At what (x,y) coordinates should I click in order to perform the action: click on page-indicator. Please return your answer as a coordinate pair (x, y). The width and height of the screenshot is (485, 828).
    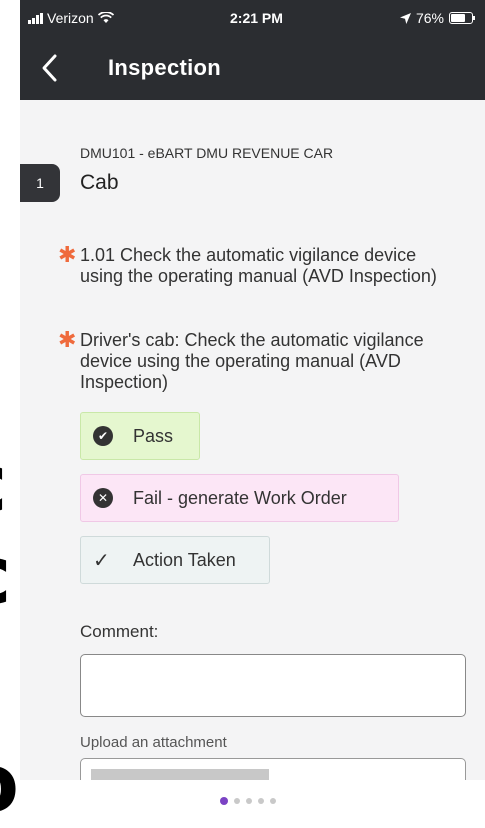
    Looking at the image, I should click on (248, 801).